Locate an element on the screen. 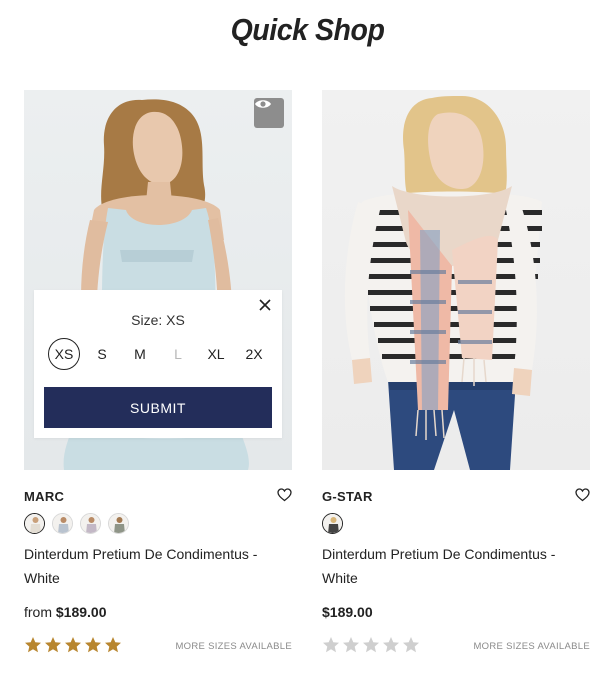  size-selection-label: Size: XS is located at coordinates (158, 320).